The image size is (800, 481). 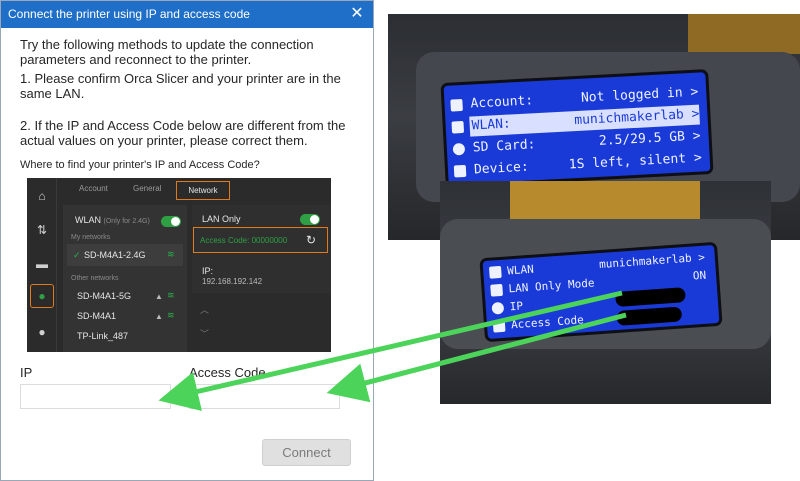 I want to click on ip-icon, so click(x=498, y=308).